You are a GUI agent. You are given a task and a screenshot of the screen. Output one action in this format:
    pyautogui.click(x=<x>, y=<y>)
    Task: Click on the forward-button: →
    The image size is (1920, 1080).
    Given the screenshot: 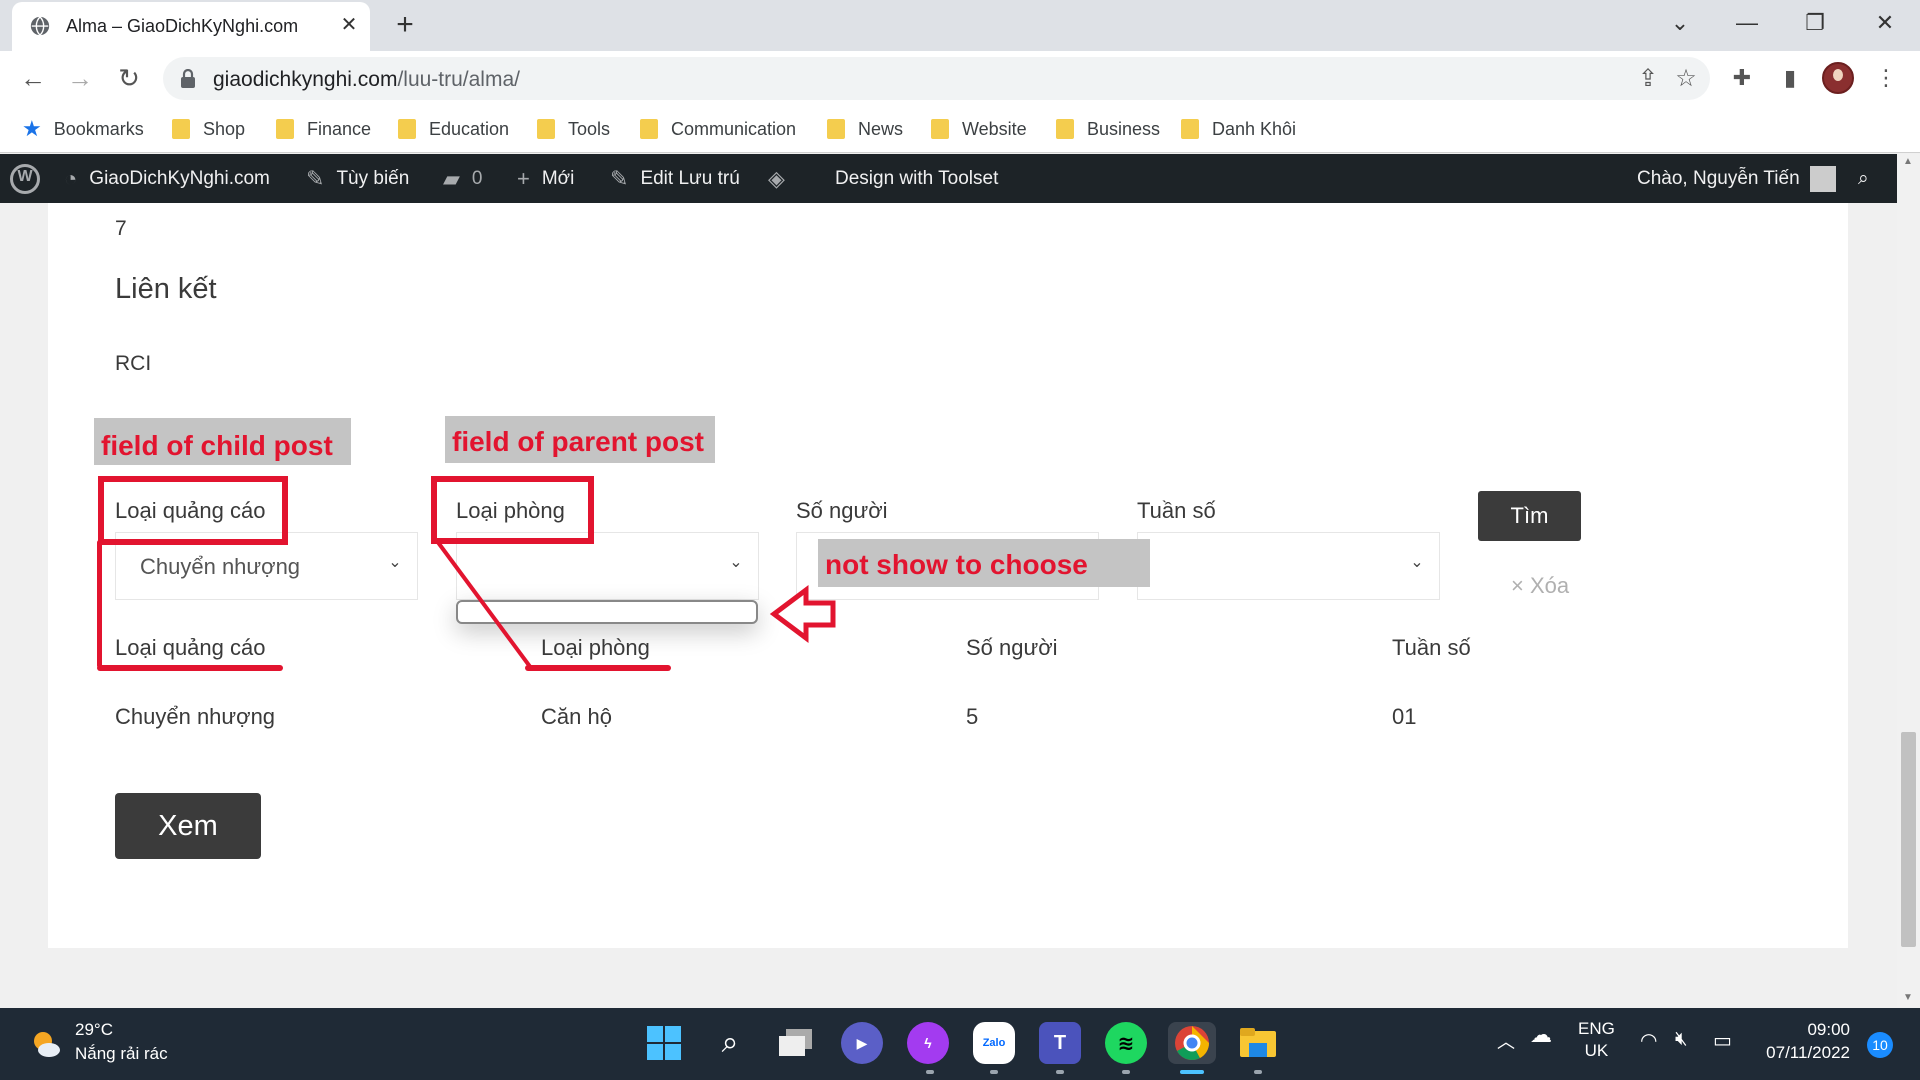 What is the action you would take?
    pyautogui.click(x=80, y=78)
    